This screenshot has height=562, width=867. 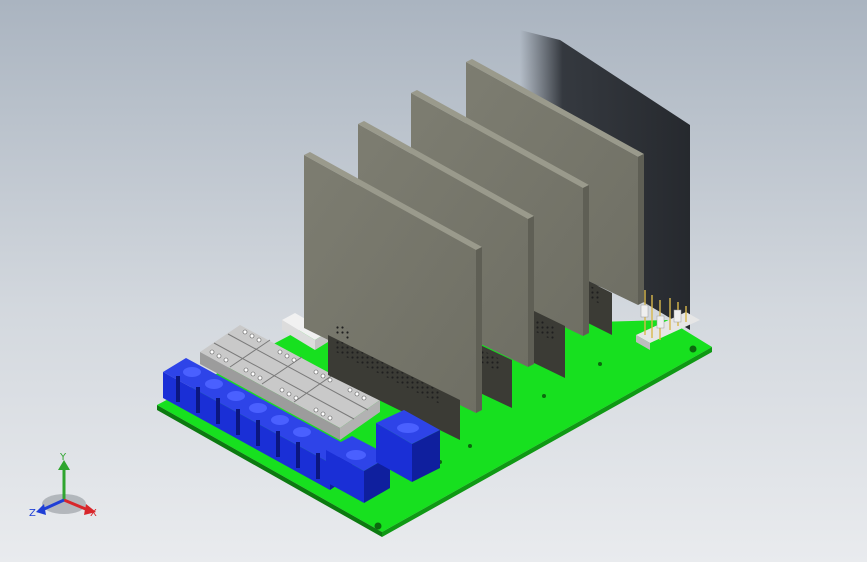 I want to click on y-axis-label: Y, so click(x=63, y=457).